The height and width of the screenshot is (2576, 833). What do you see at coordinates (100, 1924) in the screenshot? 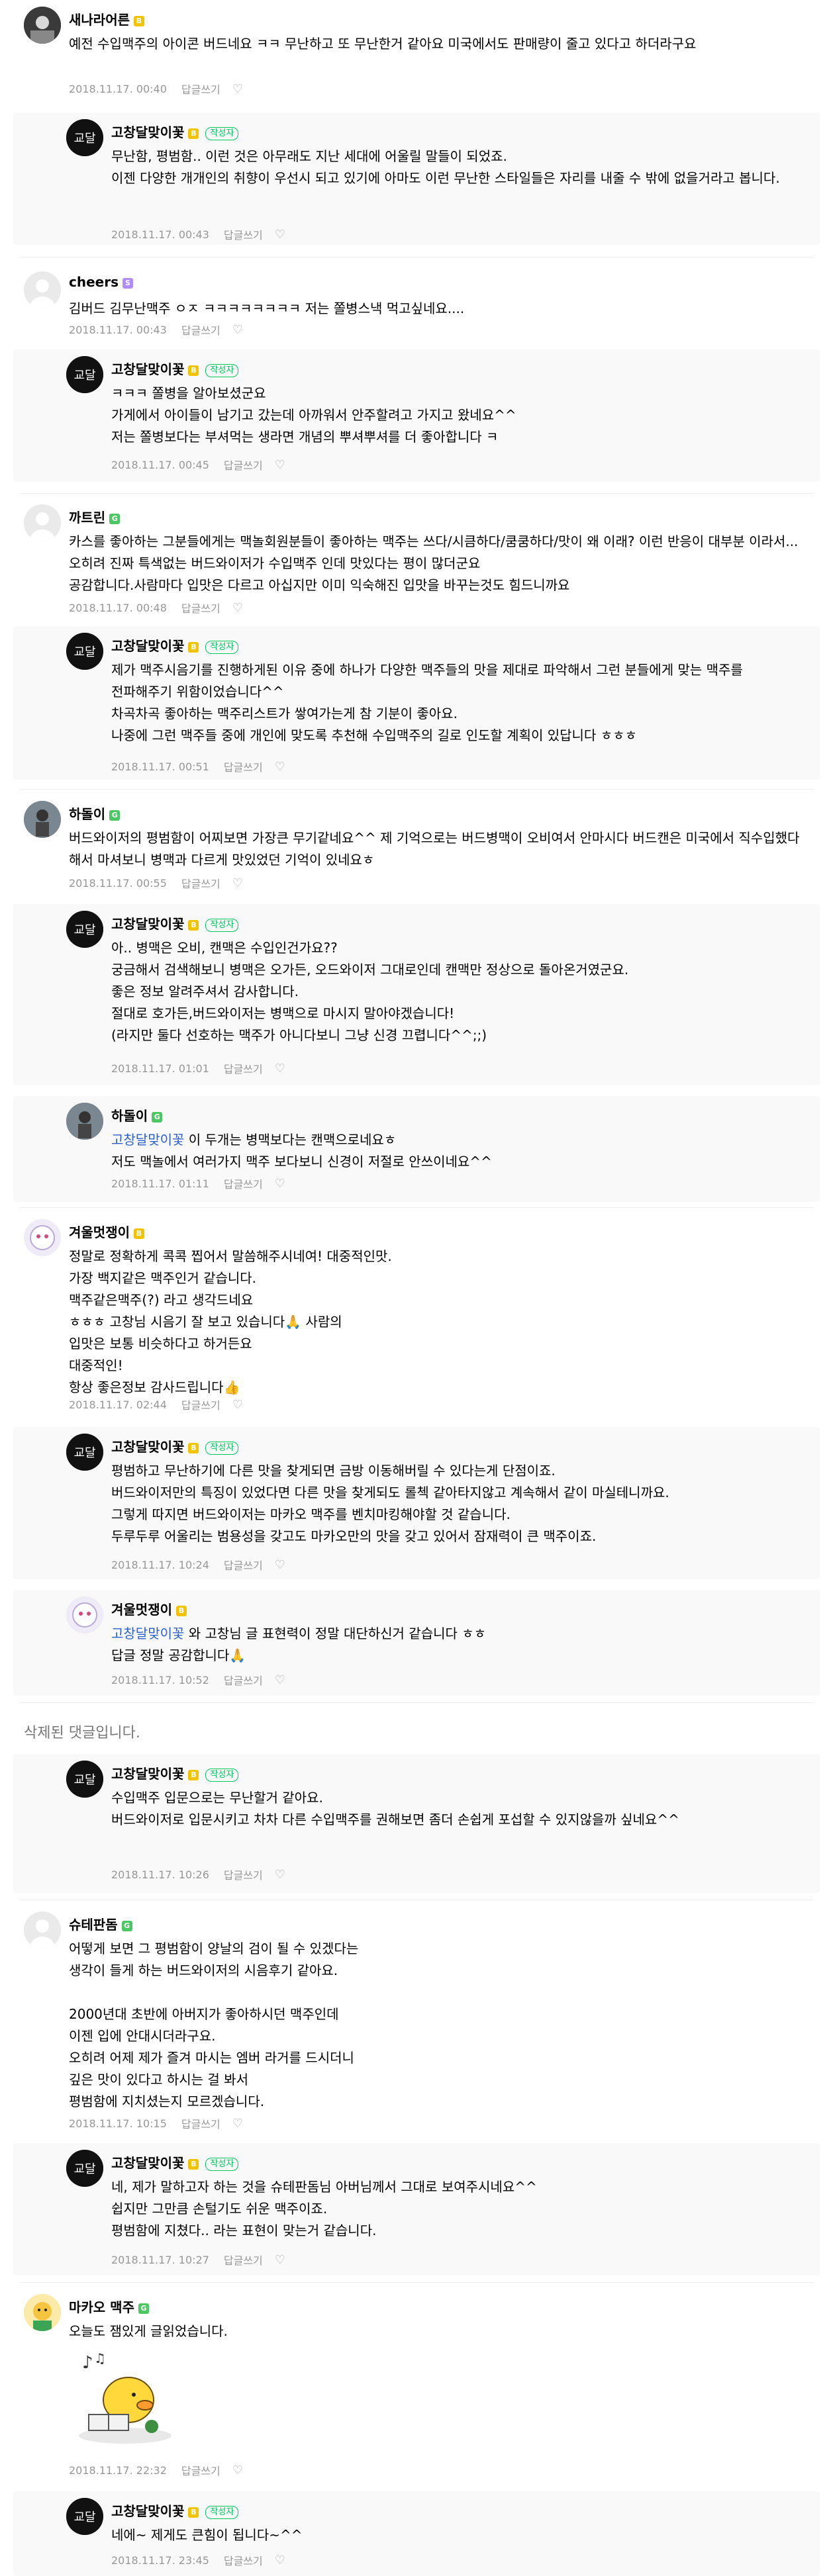
I see `comment-nickname: 슈테판돔 G` at bounding box center [100, 1924].